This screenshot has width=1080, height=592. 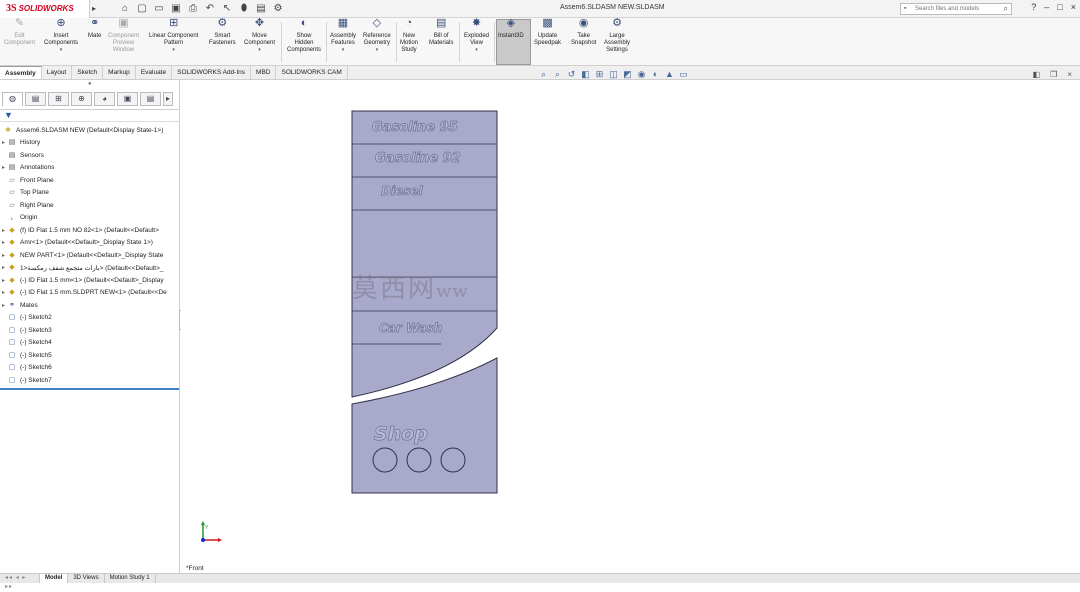 I want to click on bottom-tab-model: Model, so click(x=54, y=578).